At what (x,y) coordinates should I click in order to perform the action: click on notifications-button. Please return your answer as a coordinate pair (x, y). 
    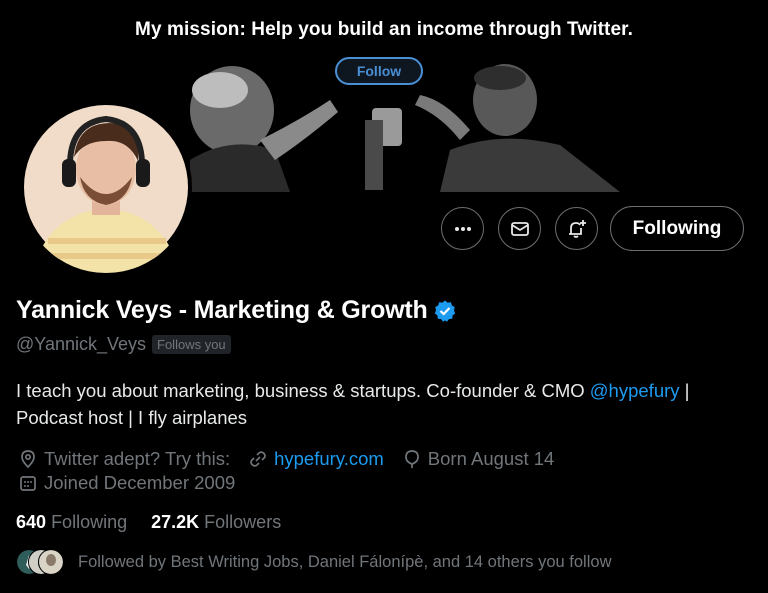
    Looking at the image, I should click on (576, 228).